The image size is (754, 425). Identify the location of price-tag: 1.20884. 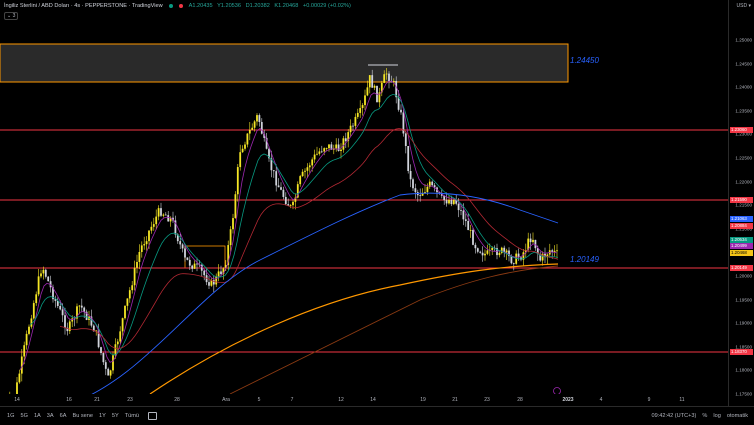
(741, 226).